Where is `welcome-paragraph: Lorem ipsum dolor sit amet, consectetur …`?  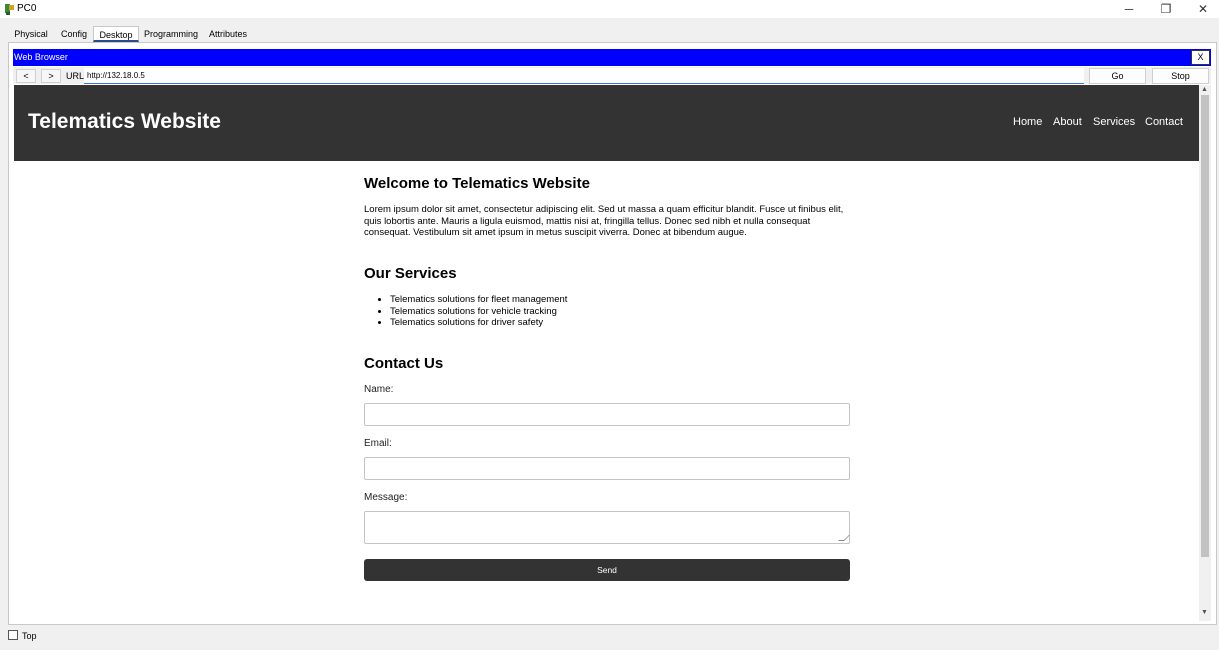 welcome-paragraph: Lorem ipsum dolor sit amet, consectetur … is located at coordinates (604, 221).